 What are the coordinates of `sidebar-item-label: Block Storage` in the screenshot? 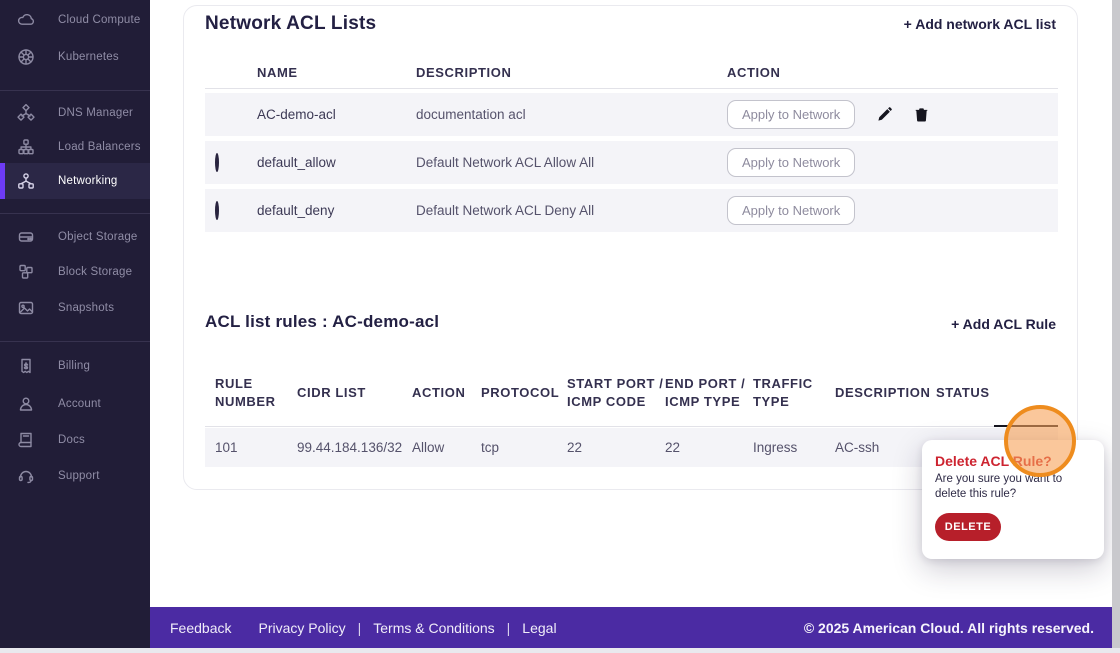 It's located at (95, 272).